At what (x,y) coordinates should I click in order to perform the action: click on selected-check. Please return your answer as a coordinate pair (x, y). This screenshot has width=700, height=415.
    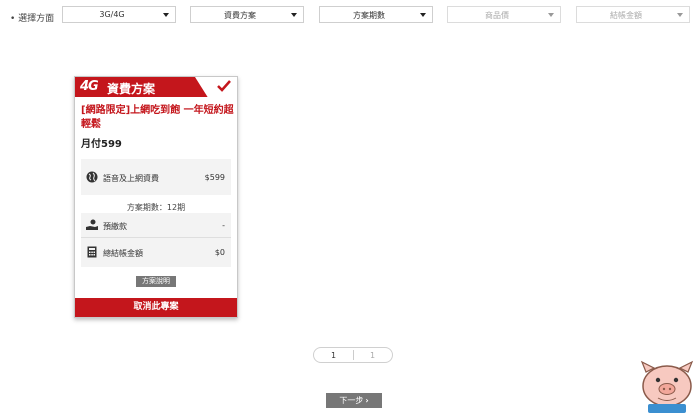
    Looking at the image, I should click on (216, 87).